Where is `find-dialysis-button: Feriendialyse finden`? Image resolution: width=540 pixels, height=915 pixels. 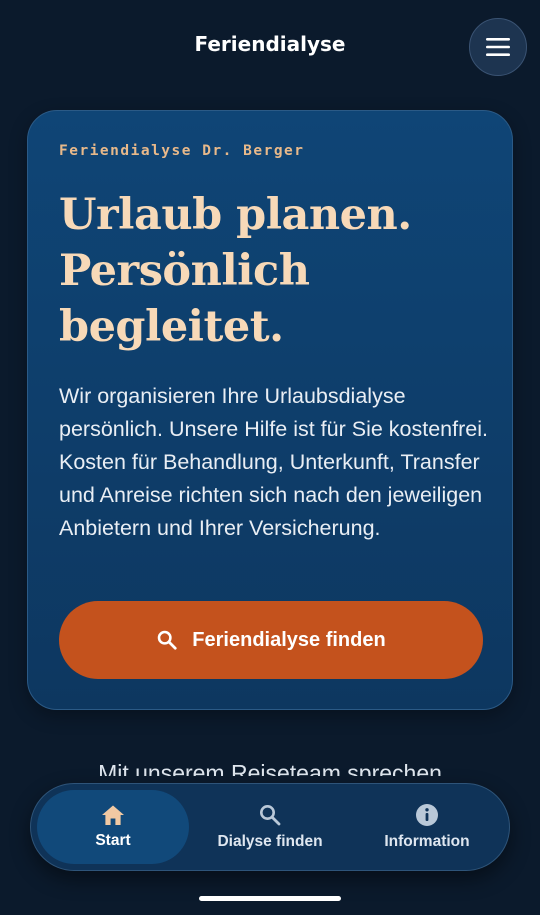
find-dialysis-button: Feriendialyse finden is located at coordinates (271, 640).